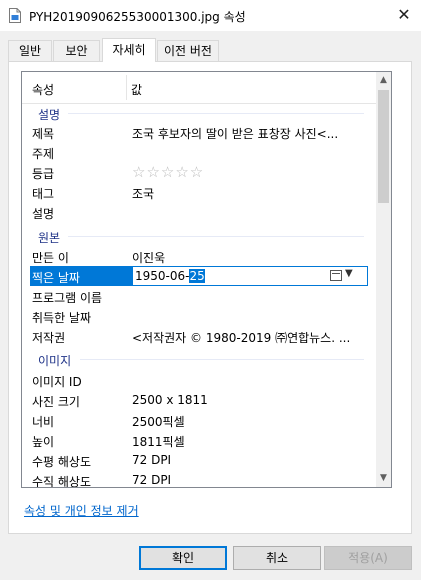  I want to click on property-name: 만든 이, so click(50, 258).